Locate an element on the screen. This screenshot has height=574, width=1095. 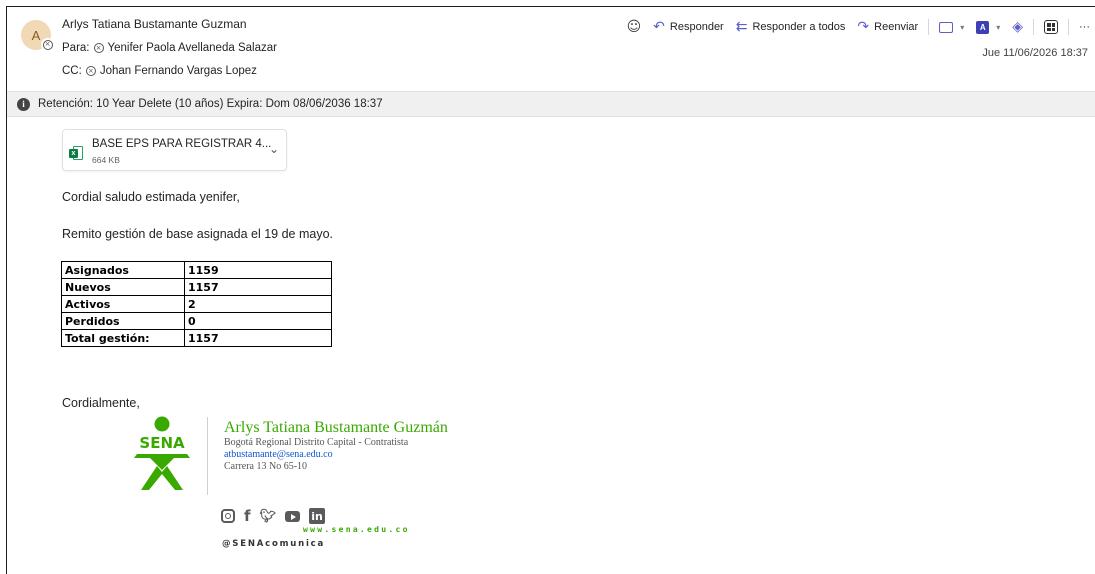
emoji-reaction-button: ☺ is located at coordinates (634, 27).